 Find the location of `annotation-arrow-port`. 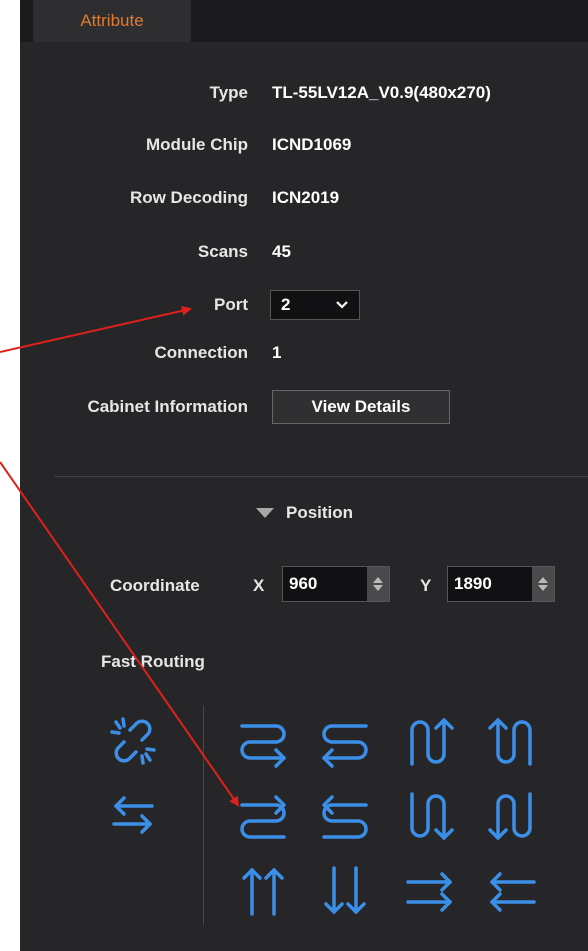

annotation-arrow-port is located at coordinates (96, 329).